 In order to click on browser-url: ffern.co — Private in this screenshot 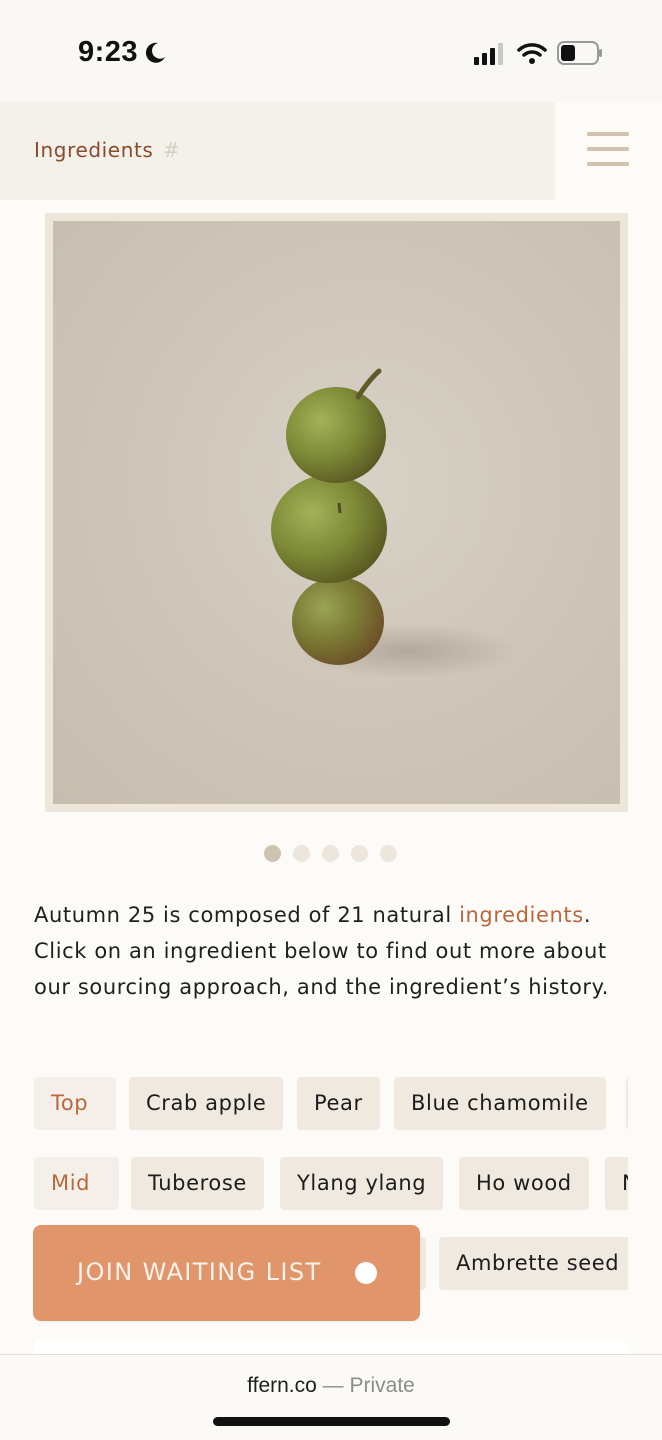, I will do `click(331, 1386)`.